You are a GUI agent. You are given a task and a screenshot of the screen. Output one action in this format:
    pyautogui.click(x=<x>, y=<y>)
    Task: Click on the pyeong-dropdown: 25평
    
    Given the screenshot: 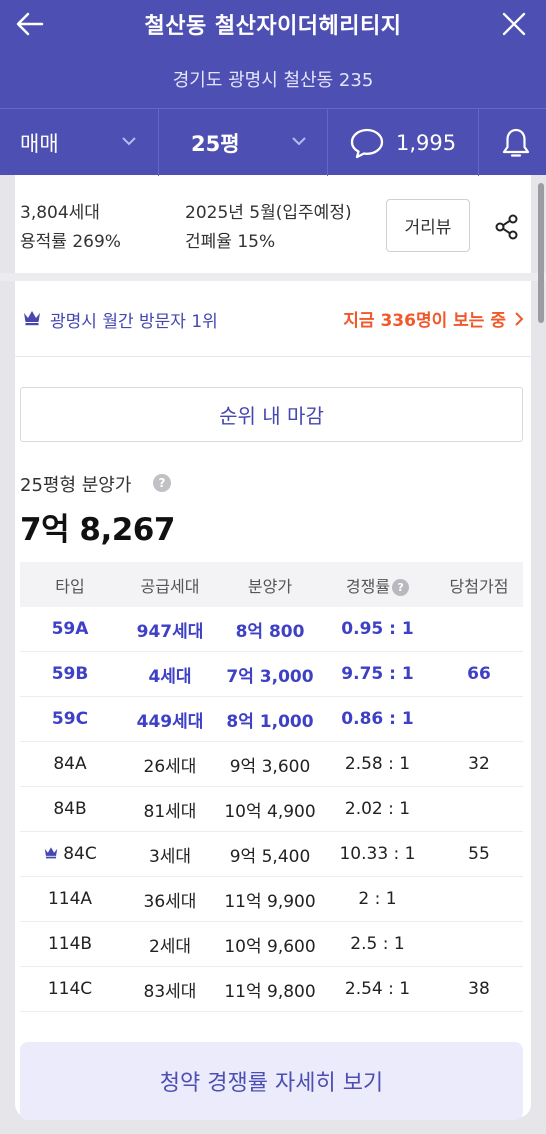 What is the action you would take?
    pyautogui.click(x=242, y=142)
    